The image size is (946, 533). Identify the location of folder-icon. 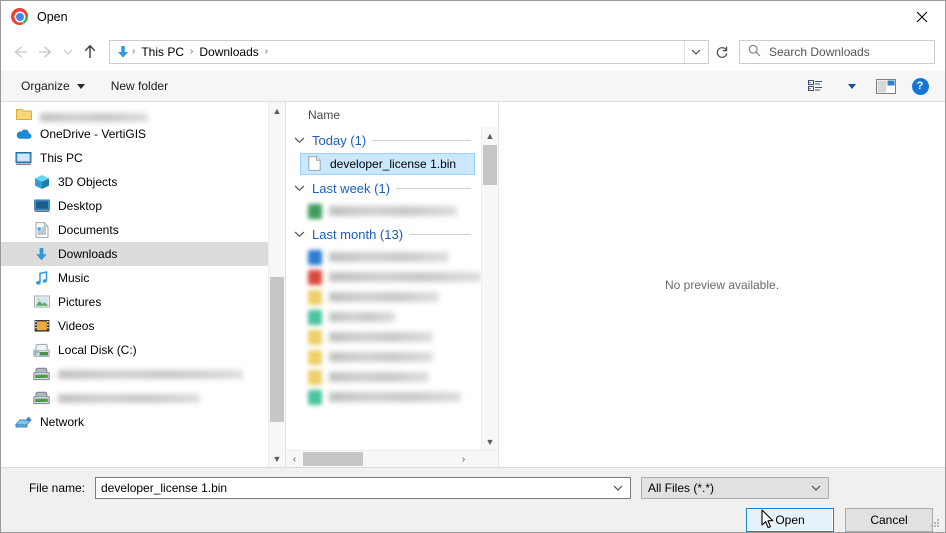
(23, 113).